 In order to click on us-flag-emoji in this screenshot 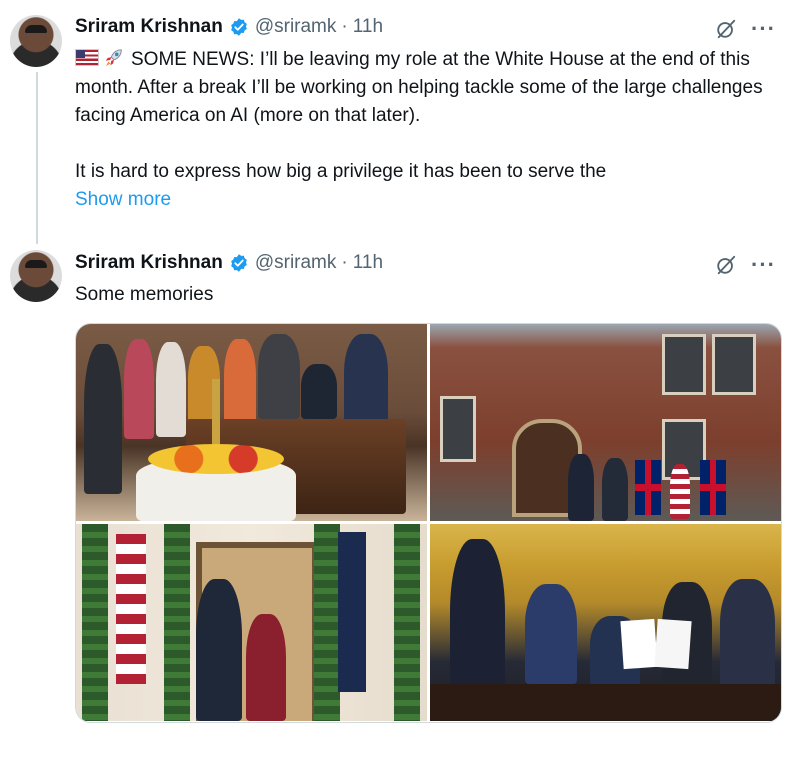, I will do `click(87, 57)`.